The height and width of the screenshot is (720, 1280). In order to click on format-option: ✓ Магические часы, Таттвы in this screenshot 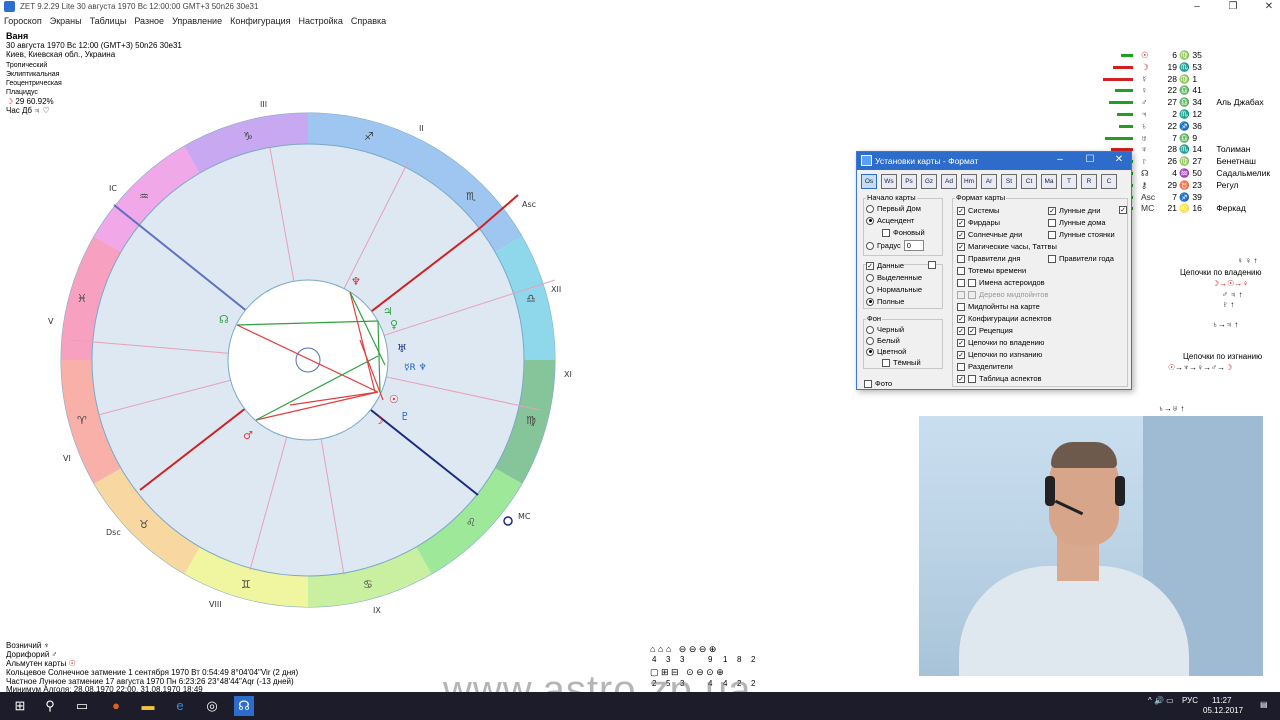, I will do `click(1007, 246)`.